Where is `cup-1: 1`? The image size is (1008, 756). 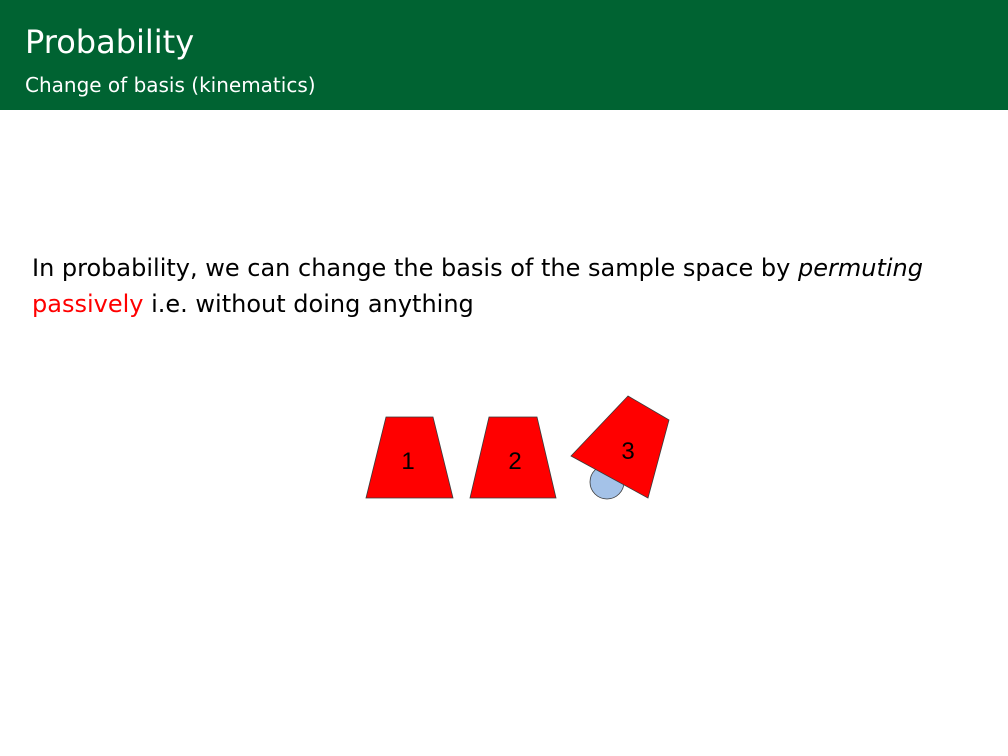 cup-1: 1 is located at coordinates (409, 457).